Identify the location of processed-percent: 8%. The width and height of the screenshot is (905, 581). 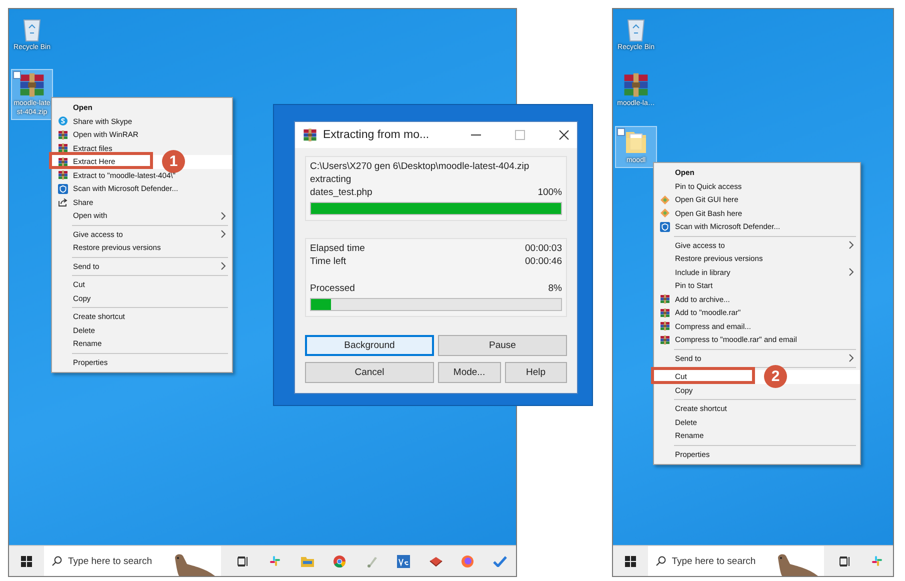
(555, 288).